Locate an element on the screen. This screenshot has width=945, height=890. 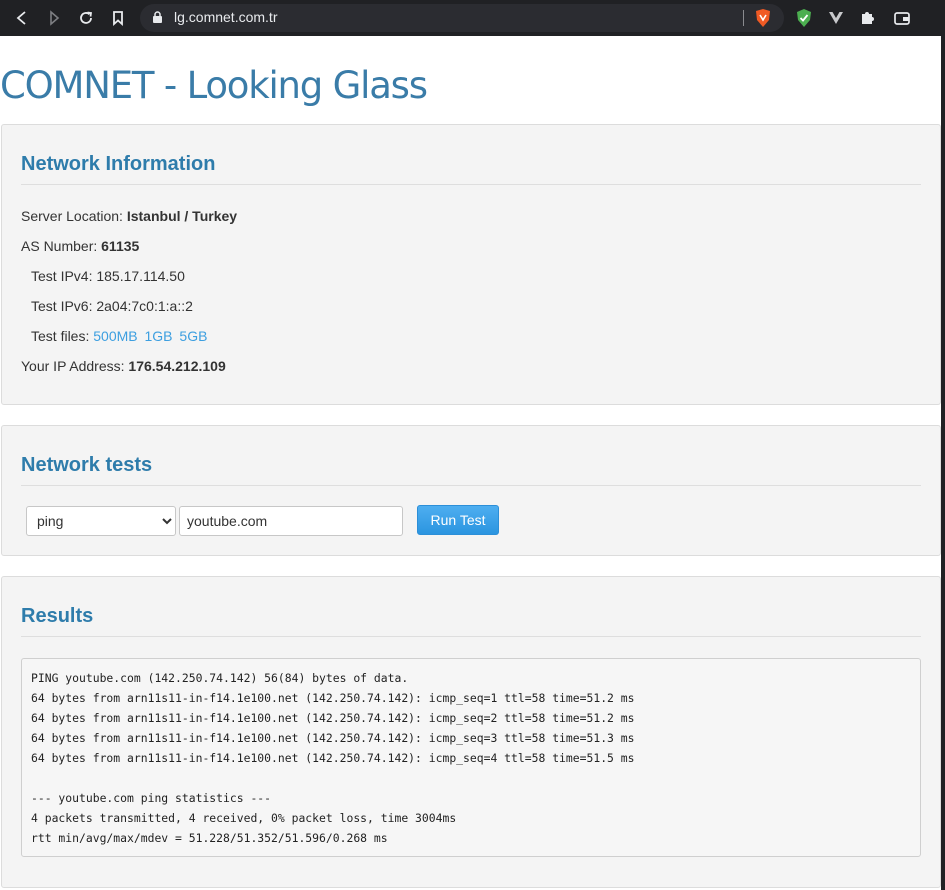
network-tests-panel: Network tests ping Run Test is located at coordinates (471, 490).